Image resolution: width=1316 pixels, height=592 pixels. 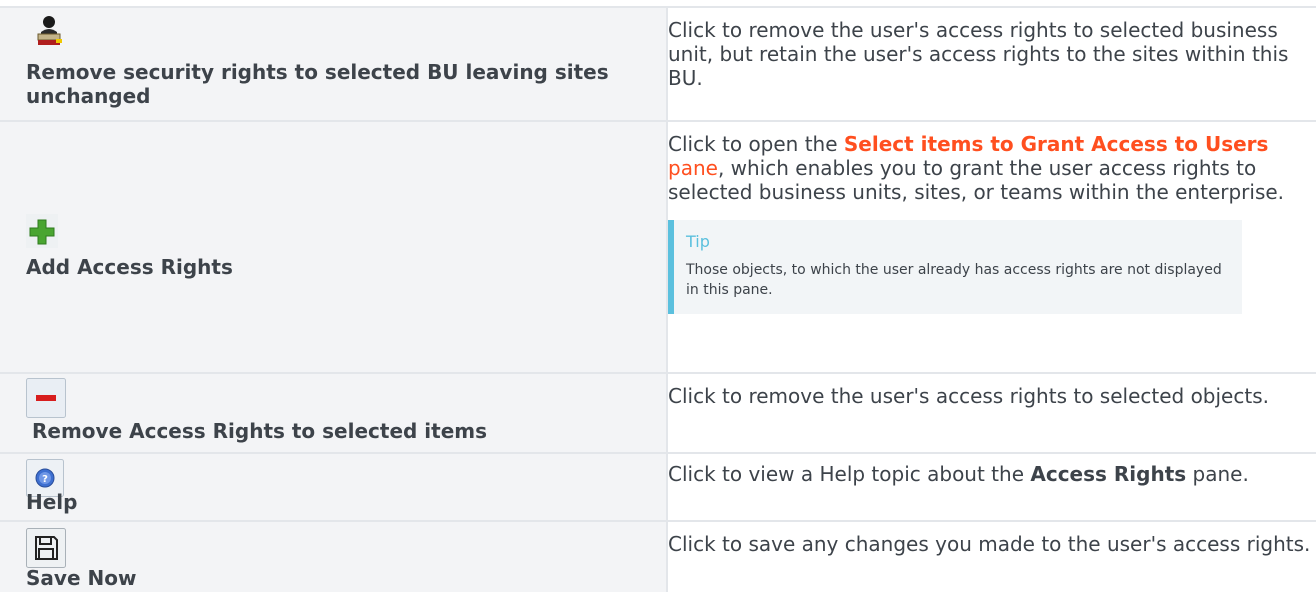 I want to click on action-label: Help, so click(x=52, y=502).